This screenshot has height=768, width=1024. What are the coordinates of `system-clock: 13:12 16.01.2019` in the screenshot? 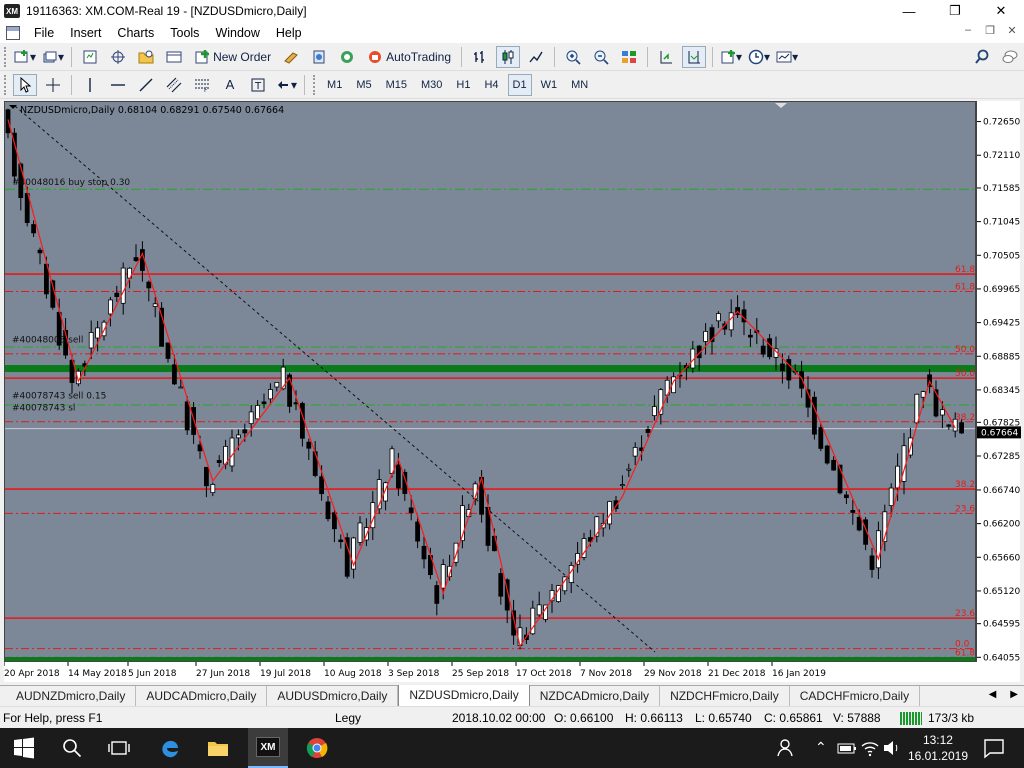 It's located at (938, 748).